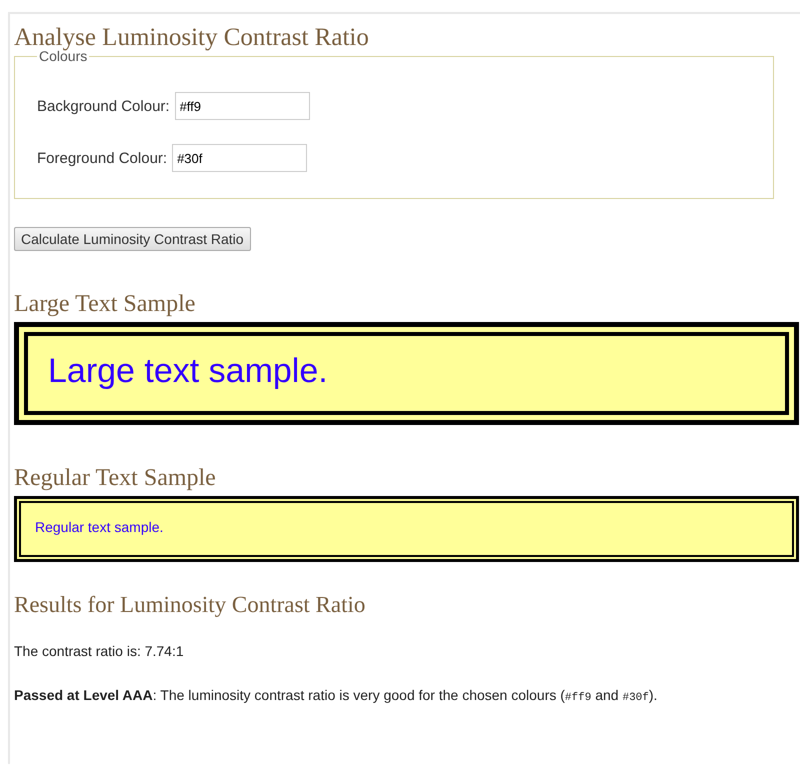  Describe the element at coordinates (132, 239) in the screenshot. I see `calculate-button: Calculate Luminosity Contrast Ratio` at that location.